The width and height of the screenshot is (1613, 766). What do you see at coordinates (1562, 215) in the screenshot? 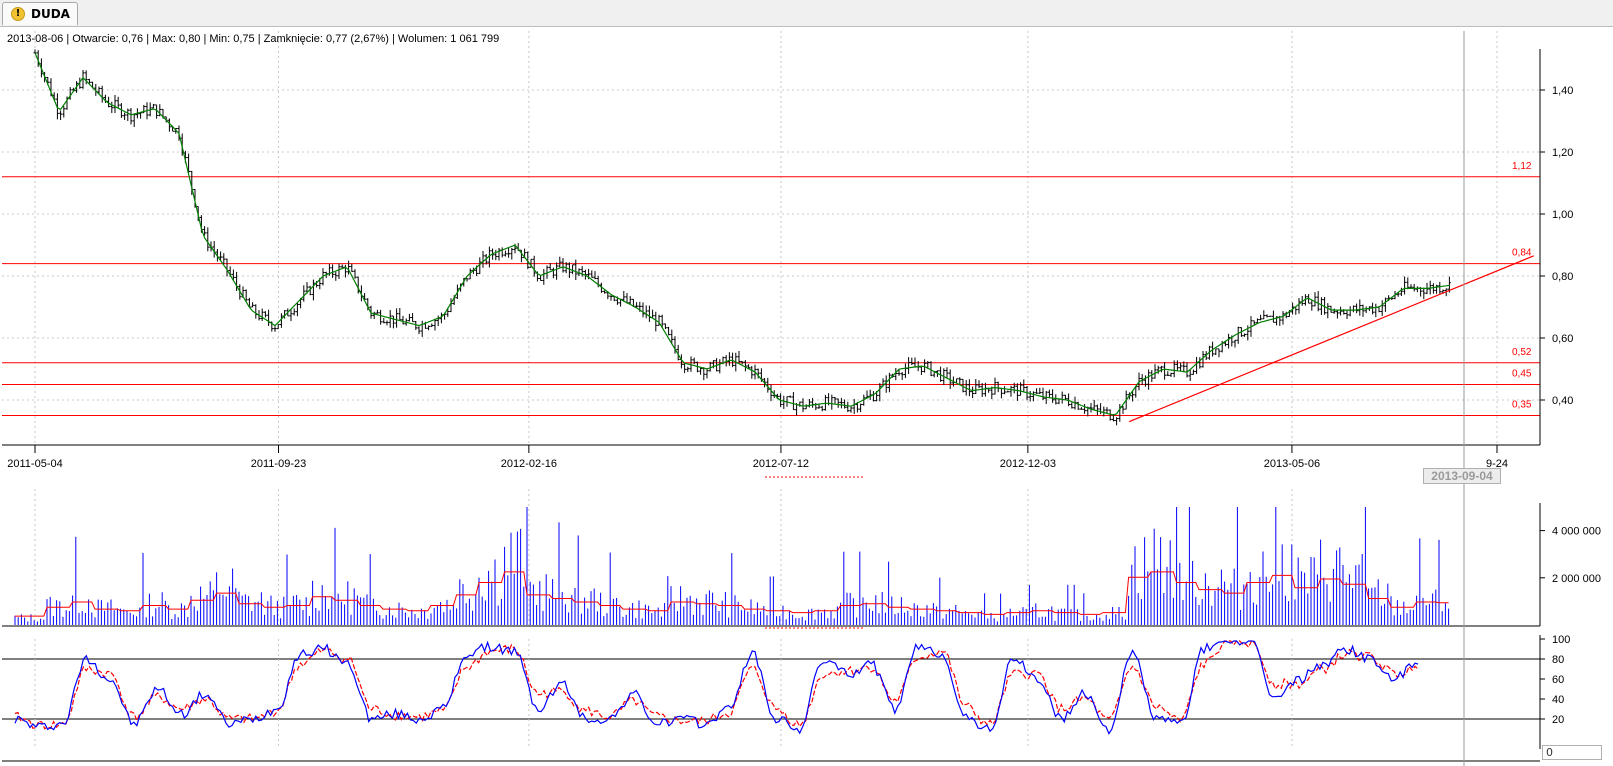
I see `y-tick-label: 1,00` at bounding box center [1562, 215].